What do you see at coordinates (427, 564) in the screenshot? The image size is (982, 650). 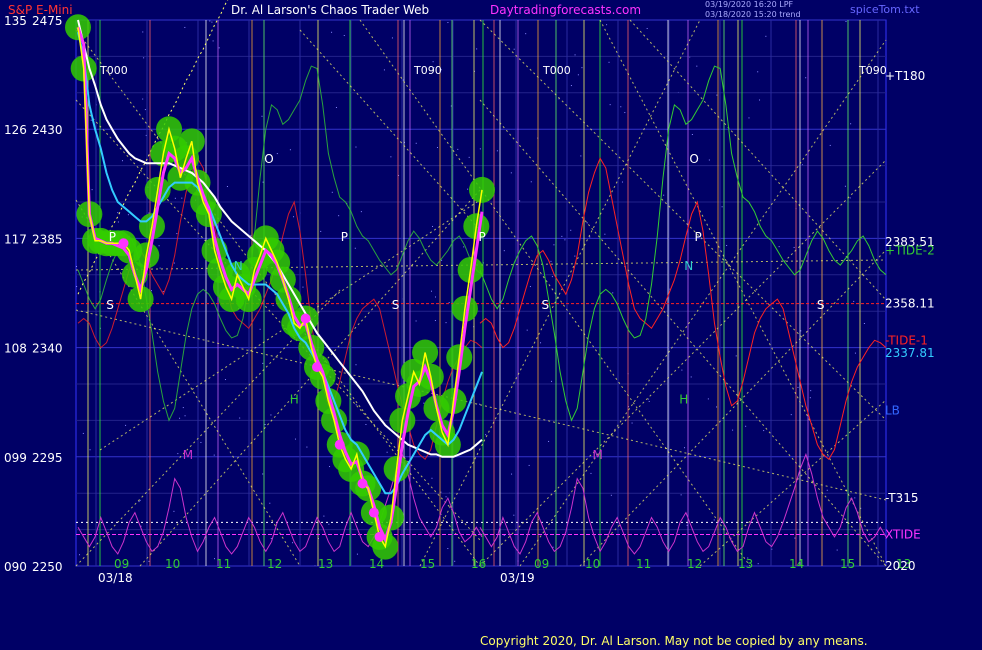 I see `x-hour-label: 15` at bounding box center [427, 564].